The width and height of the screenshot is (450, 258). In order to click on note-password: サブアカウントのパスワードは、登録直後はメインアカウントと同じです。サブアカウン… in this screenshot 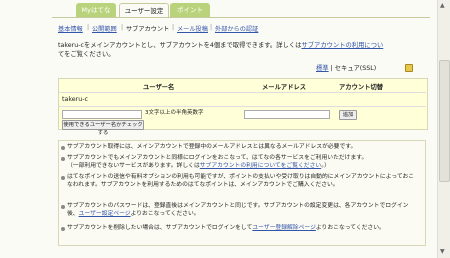, I will do `click(242, 210)`.